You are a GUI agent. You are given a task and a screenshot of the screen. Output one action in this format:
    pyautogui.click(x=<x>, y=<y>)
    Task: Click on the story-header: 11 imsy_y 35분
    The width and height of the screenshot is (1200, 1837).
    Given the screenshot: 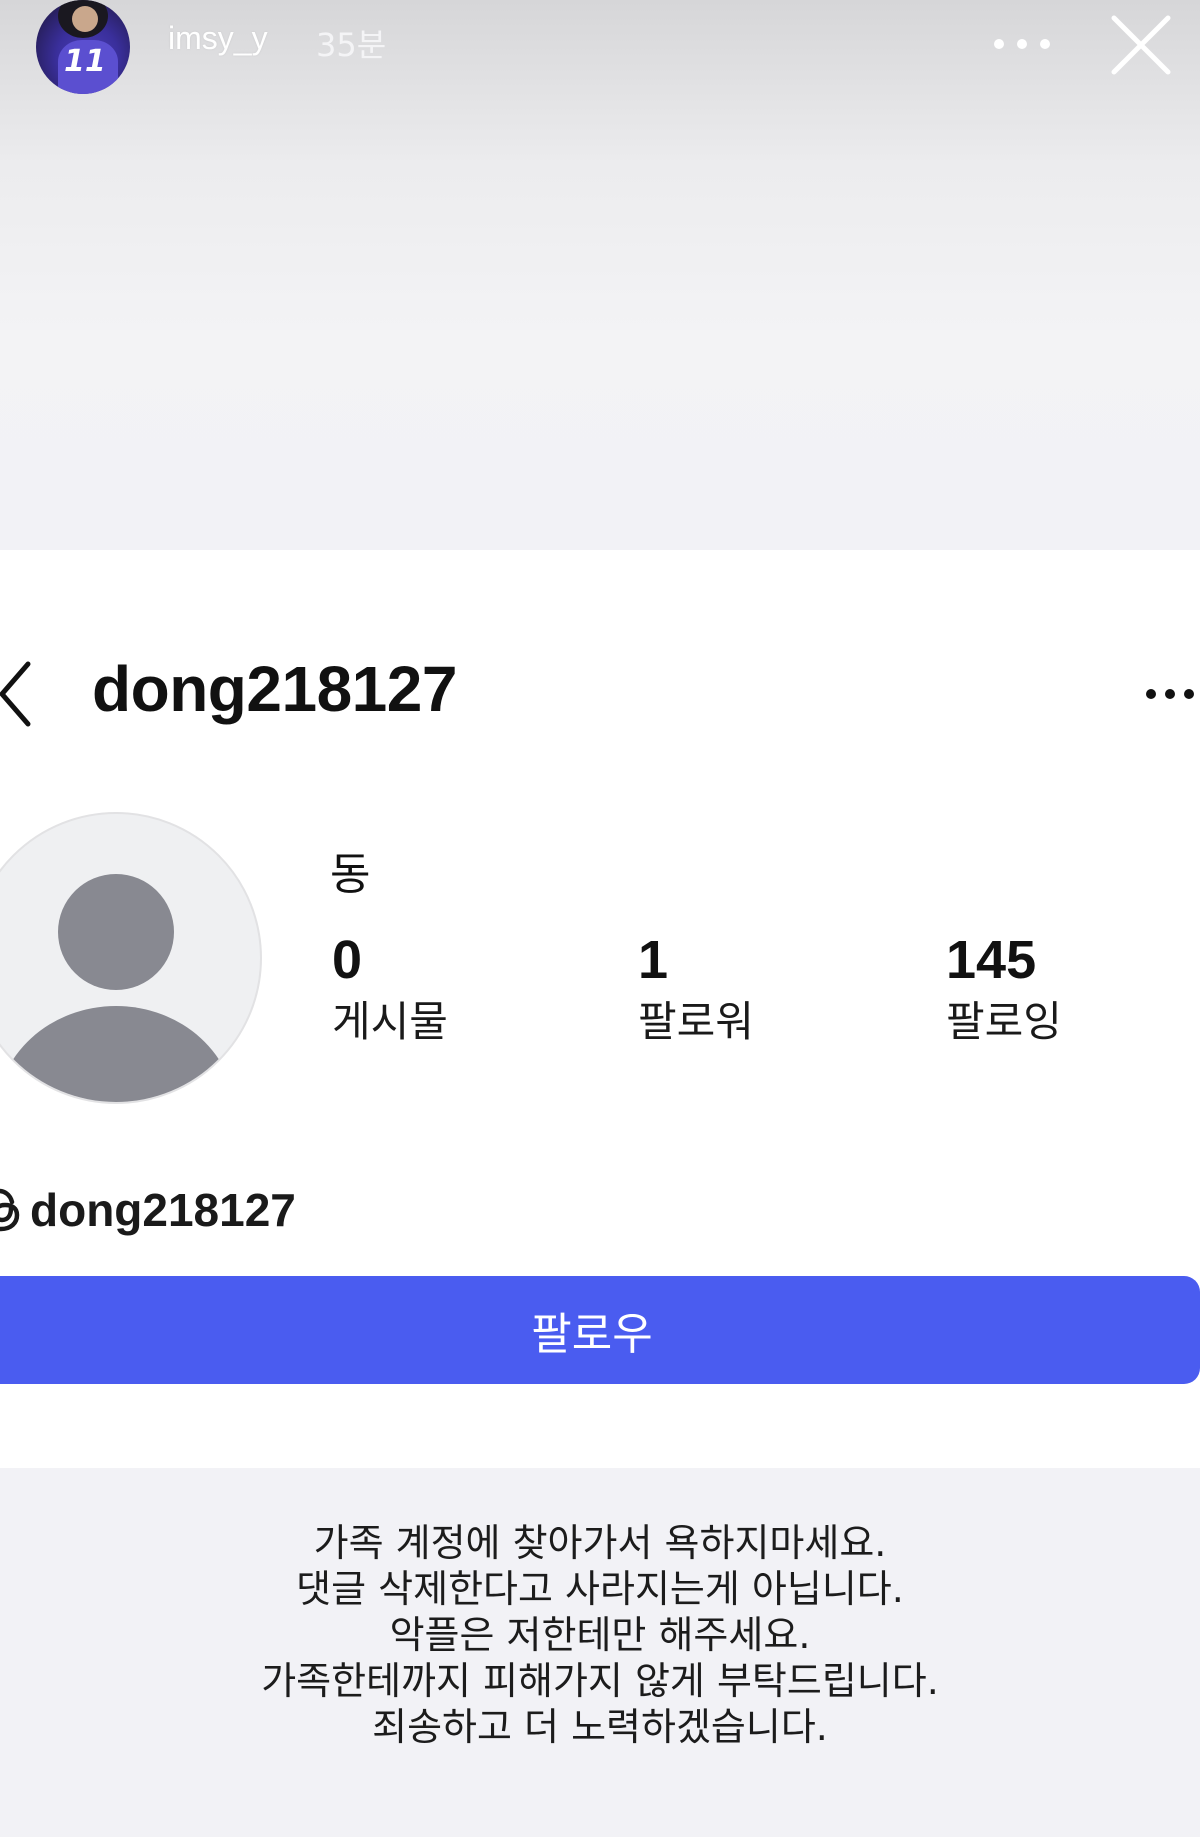 What is the action you would take?
    pyautogui.click(x=600, y=50)
    